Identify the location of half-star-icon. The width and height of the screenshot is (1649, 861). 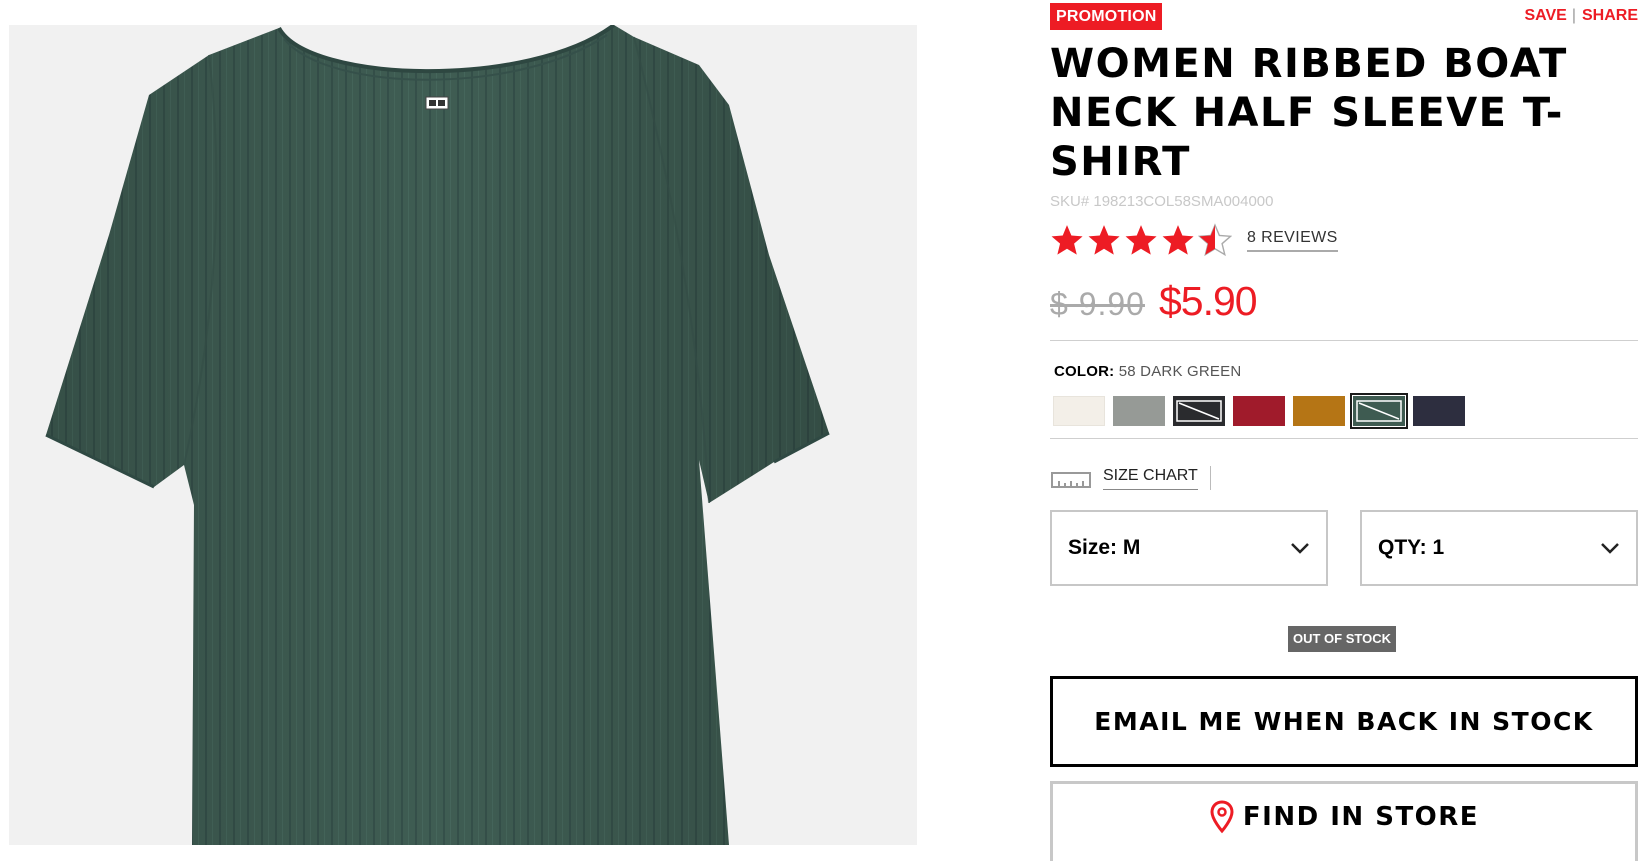
(1215, 240).